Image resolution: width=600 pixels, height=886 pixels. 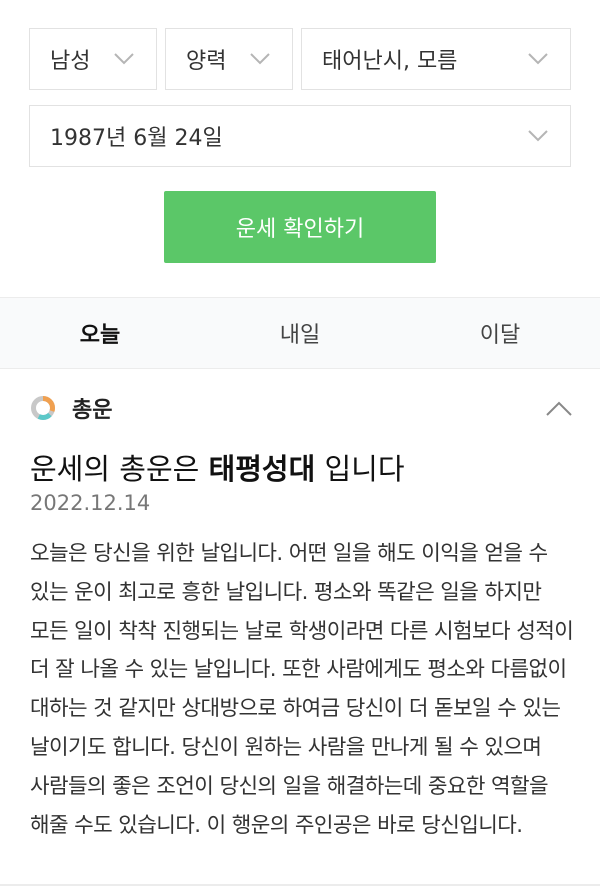 I want to click on tab-this-month: 이달, so click(x=500, y=333).